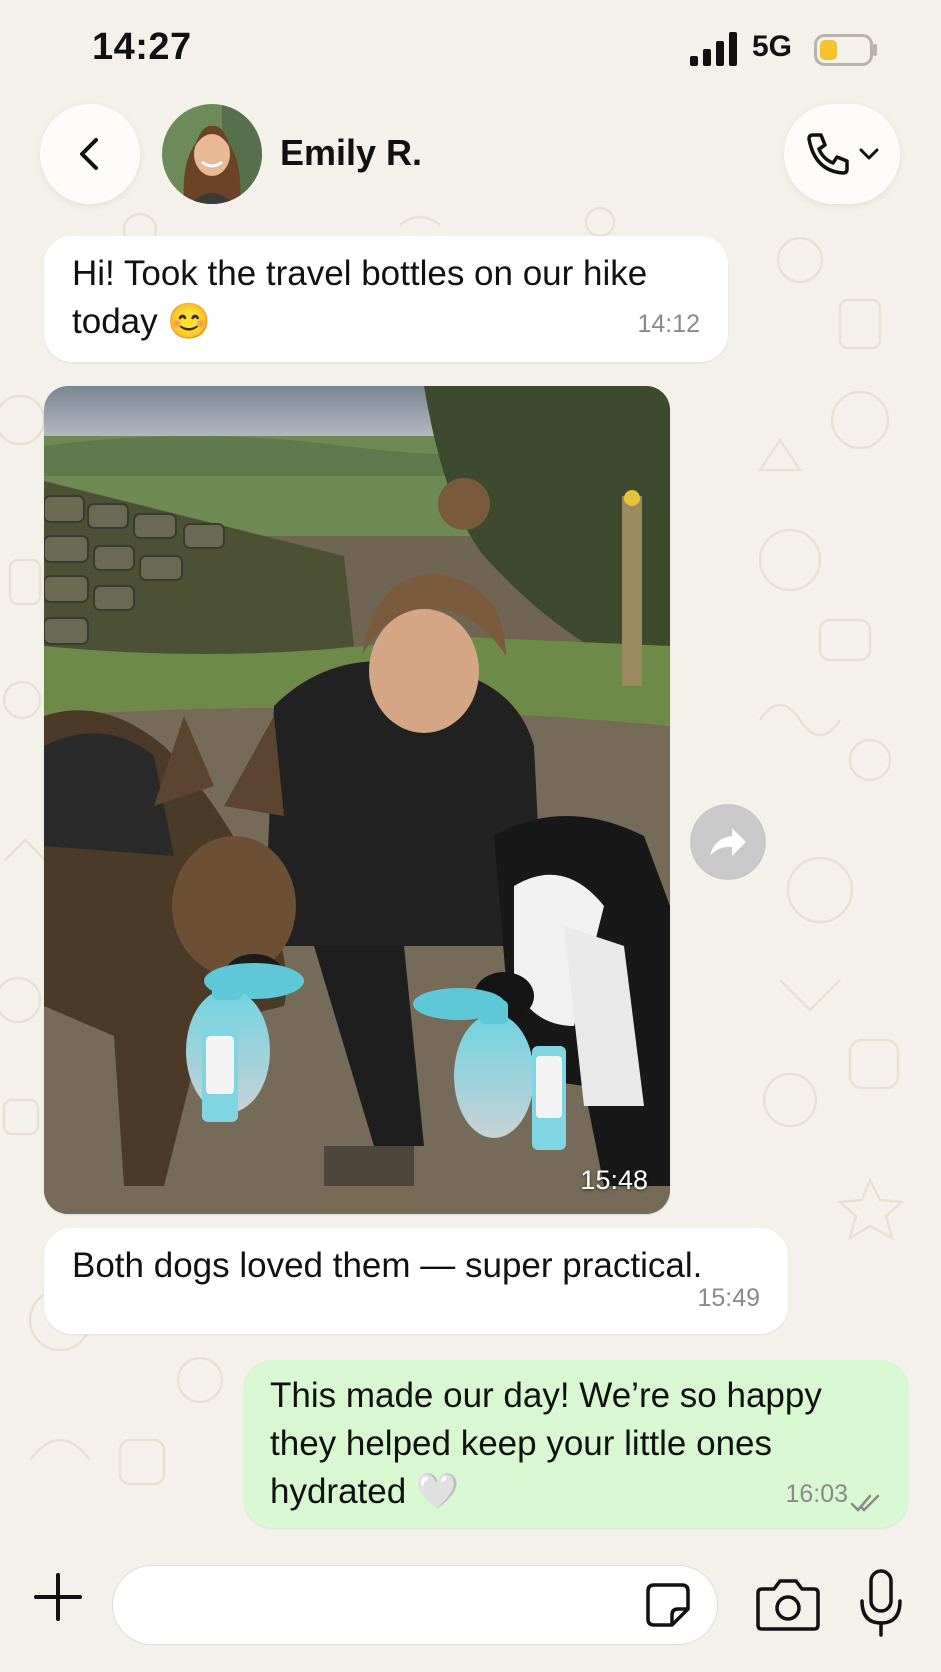 The height and width of the screenshot is (1672, 941). What do you see at coordinates (816, 1494) in the screenshot?
I see `message-time: 16:03` at bounding box center [816, 1494].